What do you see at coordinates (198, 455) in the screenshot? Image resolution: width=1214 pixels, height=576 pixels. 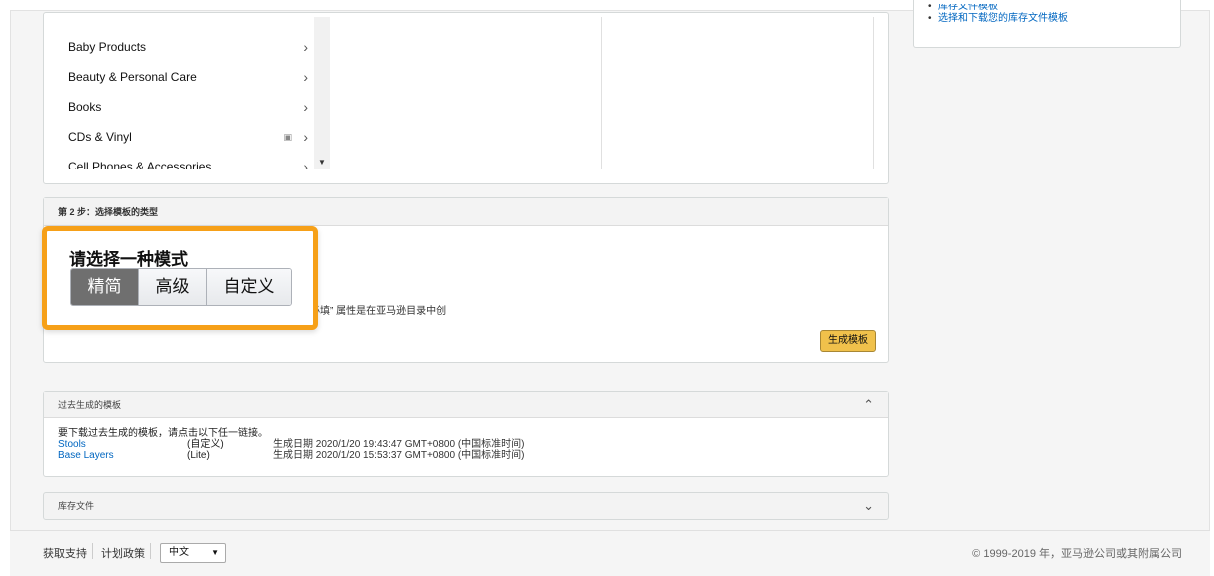 I see `template-mode: (Lite)` at bounding box center [198, 455].